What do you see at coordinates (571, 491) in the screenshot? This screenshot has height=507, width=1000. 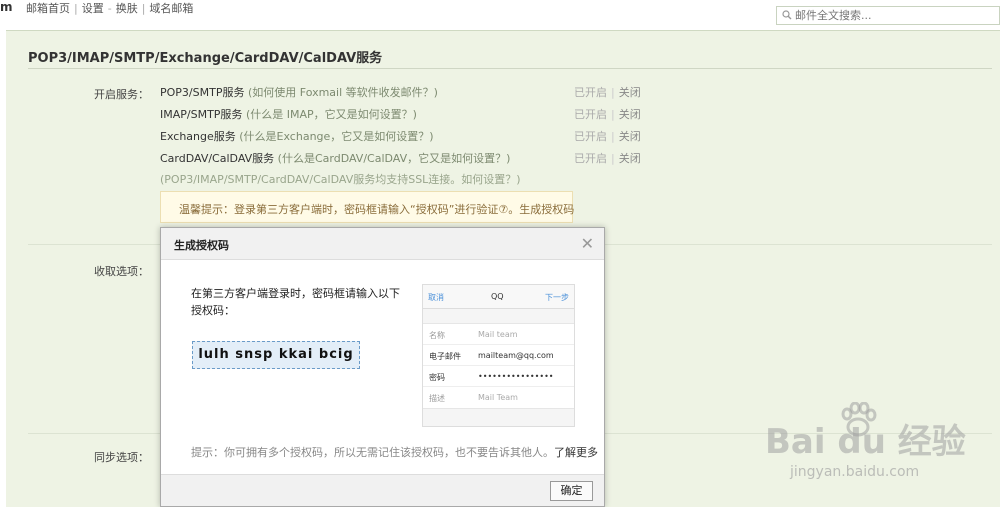 I see `confirm-button: 确定` at bounding box center [571, 491].